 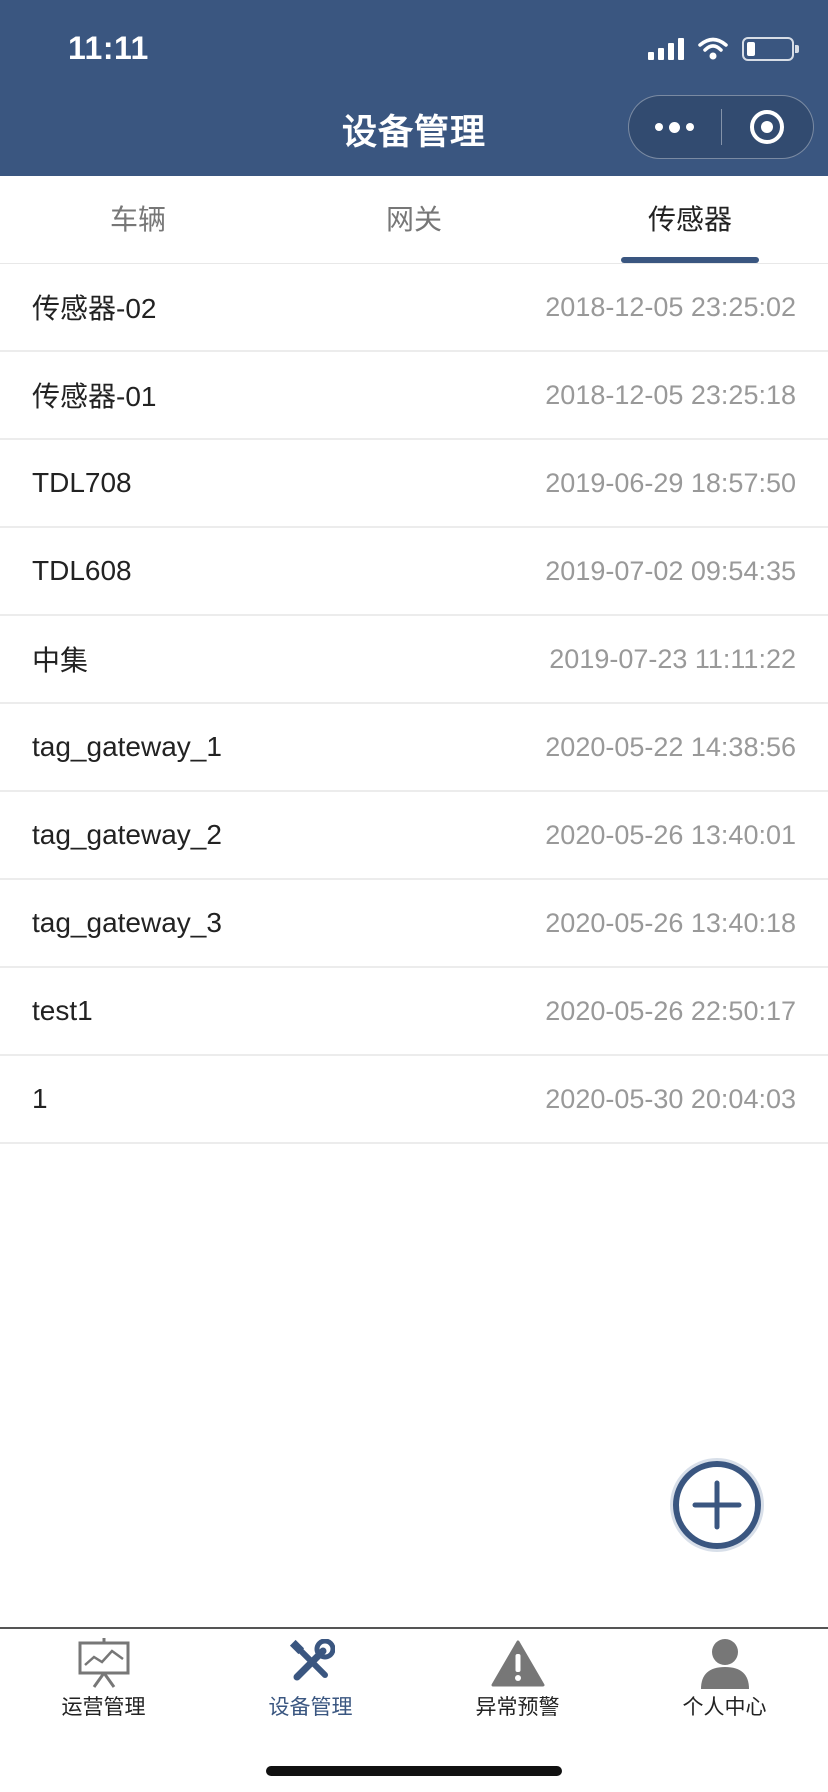 I want to click on mini-program-capsule, so click(x=721, y=127).